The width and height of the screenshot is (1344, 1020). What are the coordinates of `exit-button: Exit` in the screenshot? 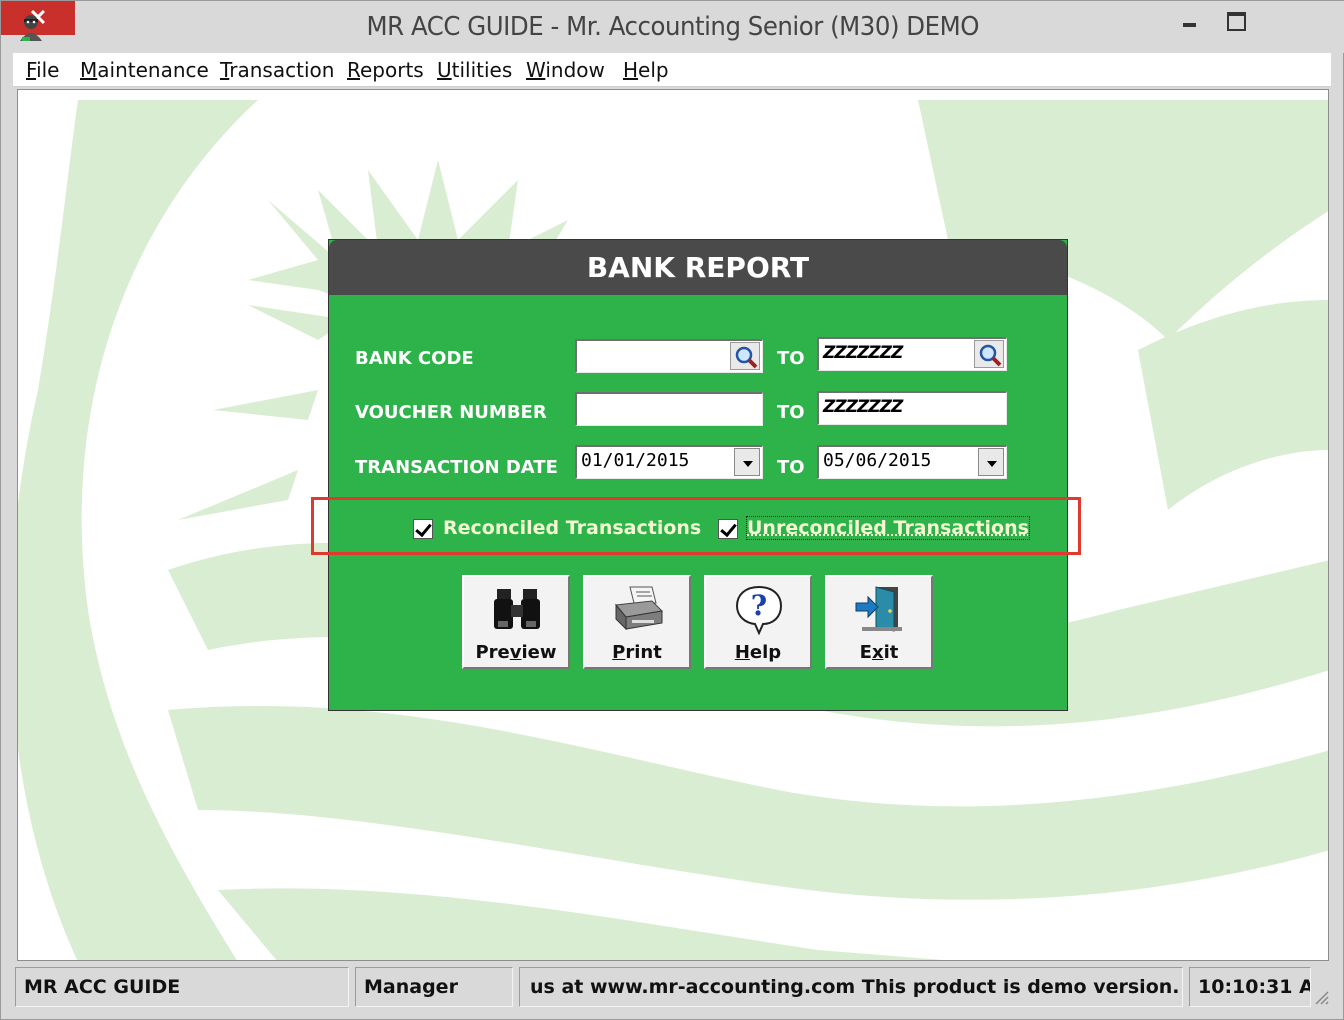 It's located at (879, 622).